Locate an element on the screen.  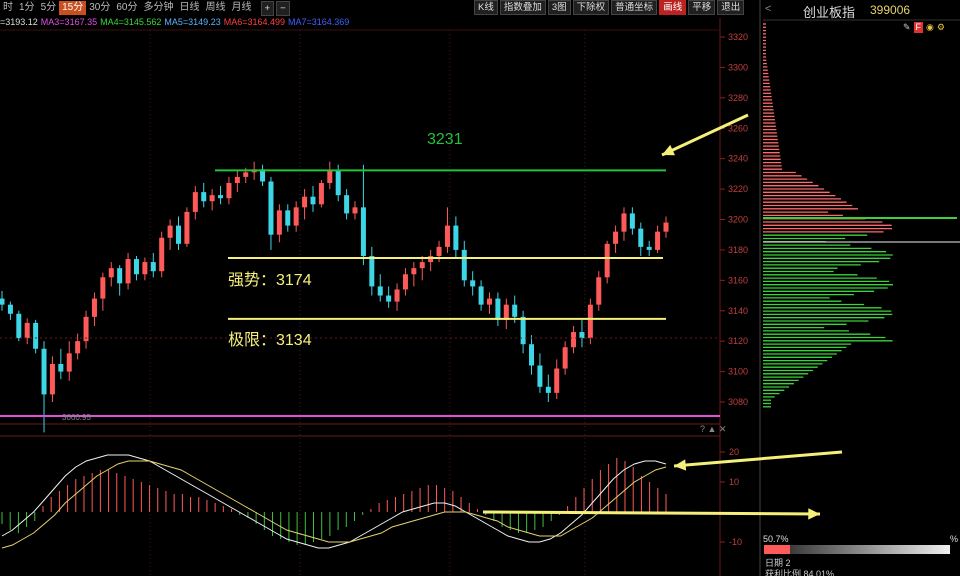
tf-month: 月线 is located at coordinates (242, 8).